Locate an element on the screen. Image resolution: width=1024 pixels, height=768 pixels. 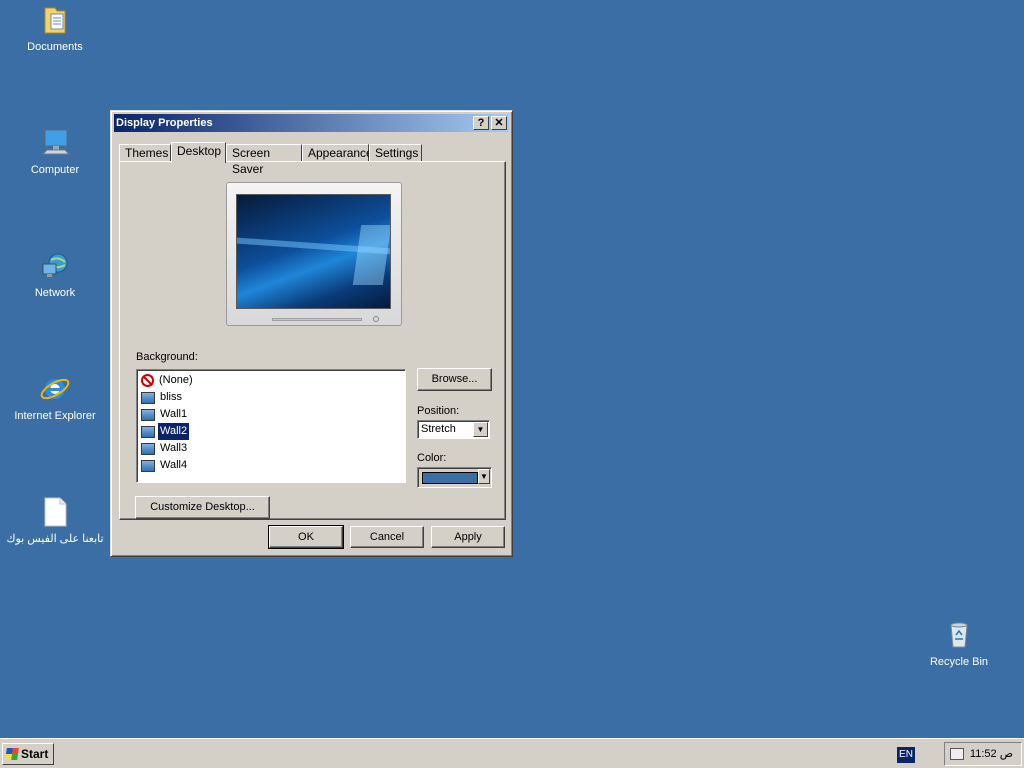
desktop-icon-recycle-bin: Recycle Bin is located at coordinates (959, 644).